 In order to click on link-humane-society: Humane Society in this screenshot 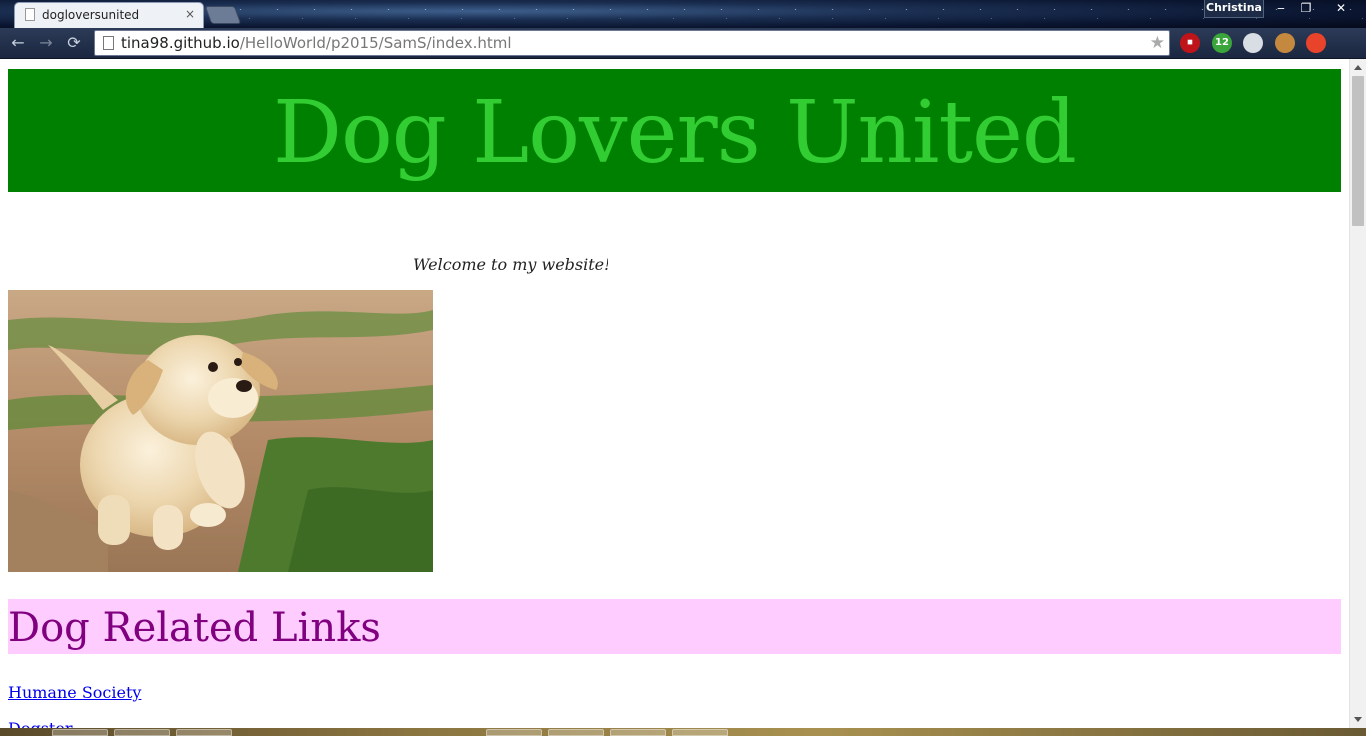, I will do `click(74, 692)`.